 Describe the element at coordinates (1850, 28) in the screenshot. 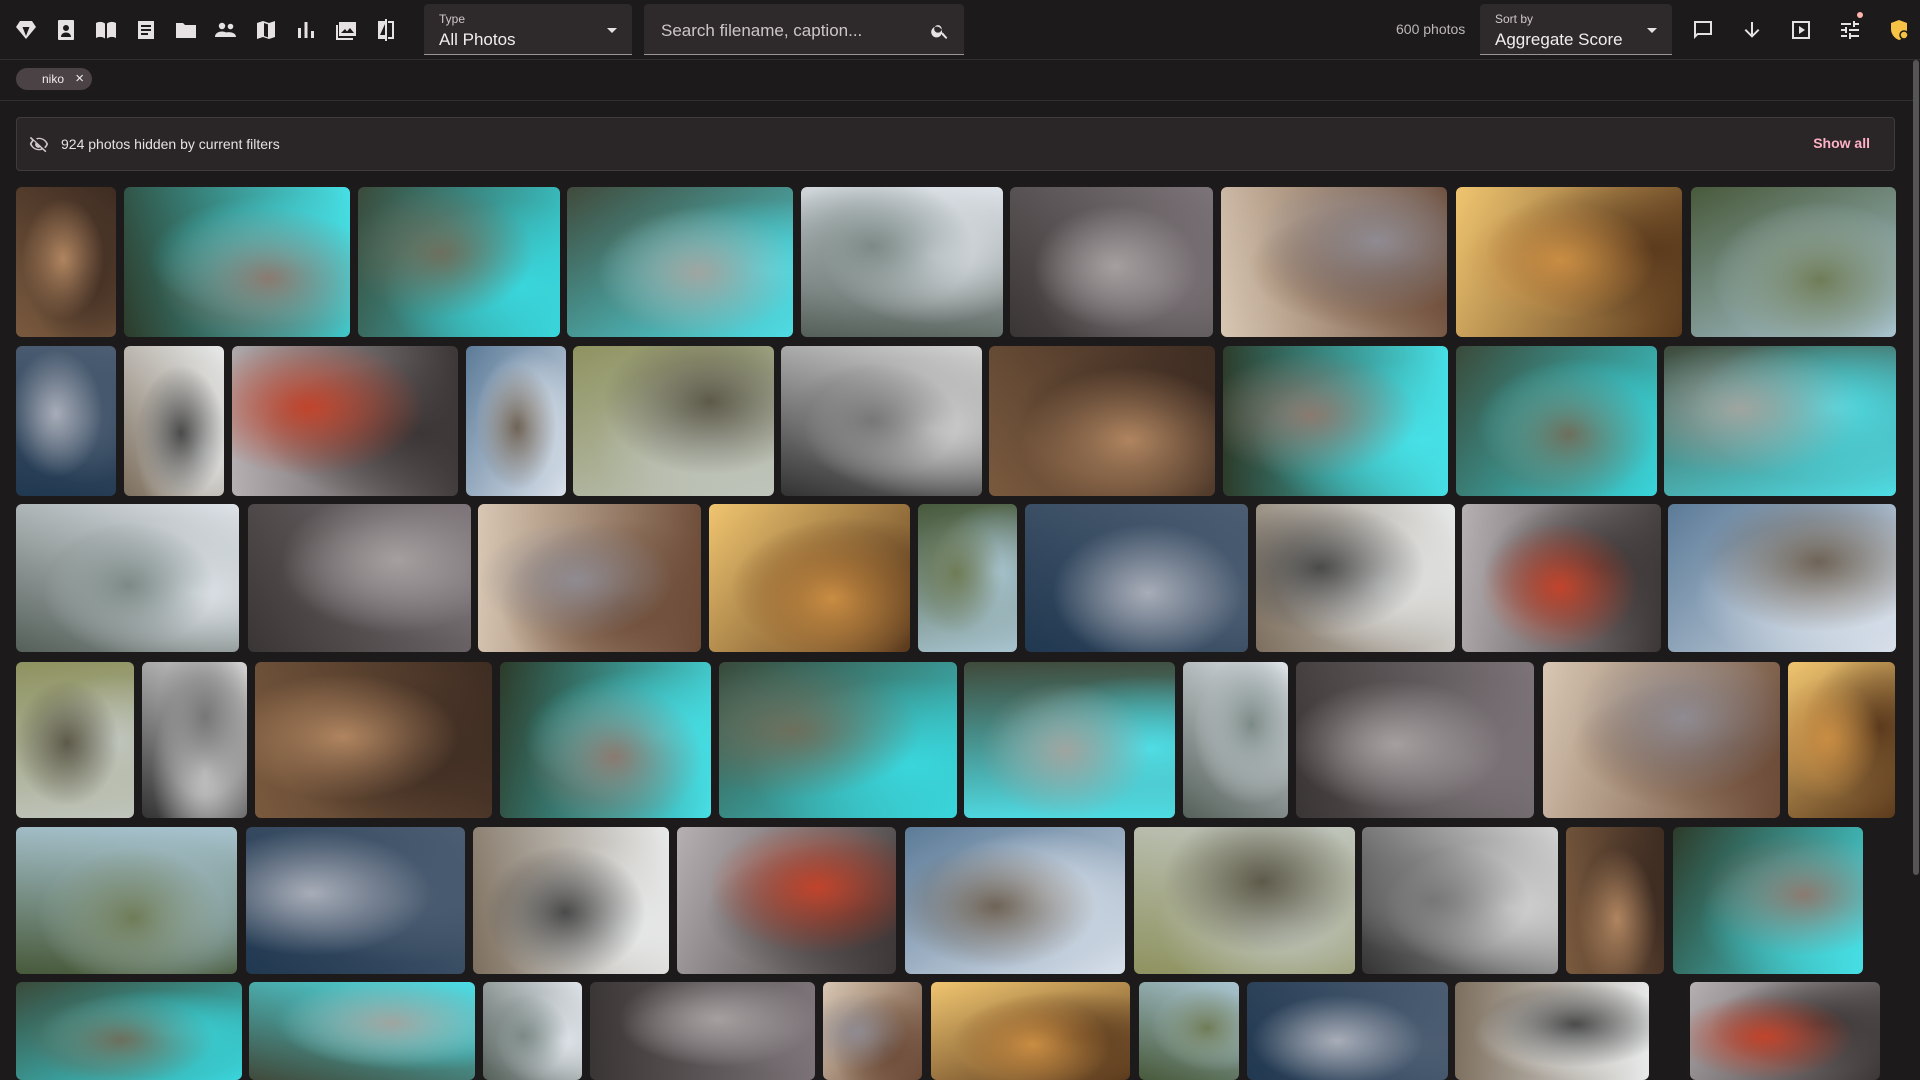

I see `tune-icon` at that location.